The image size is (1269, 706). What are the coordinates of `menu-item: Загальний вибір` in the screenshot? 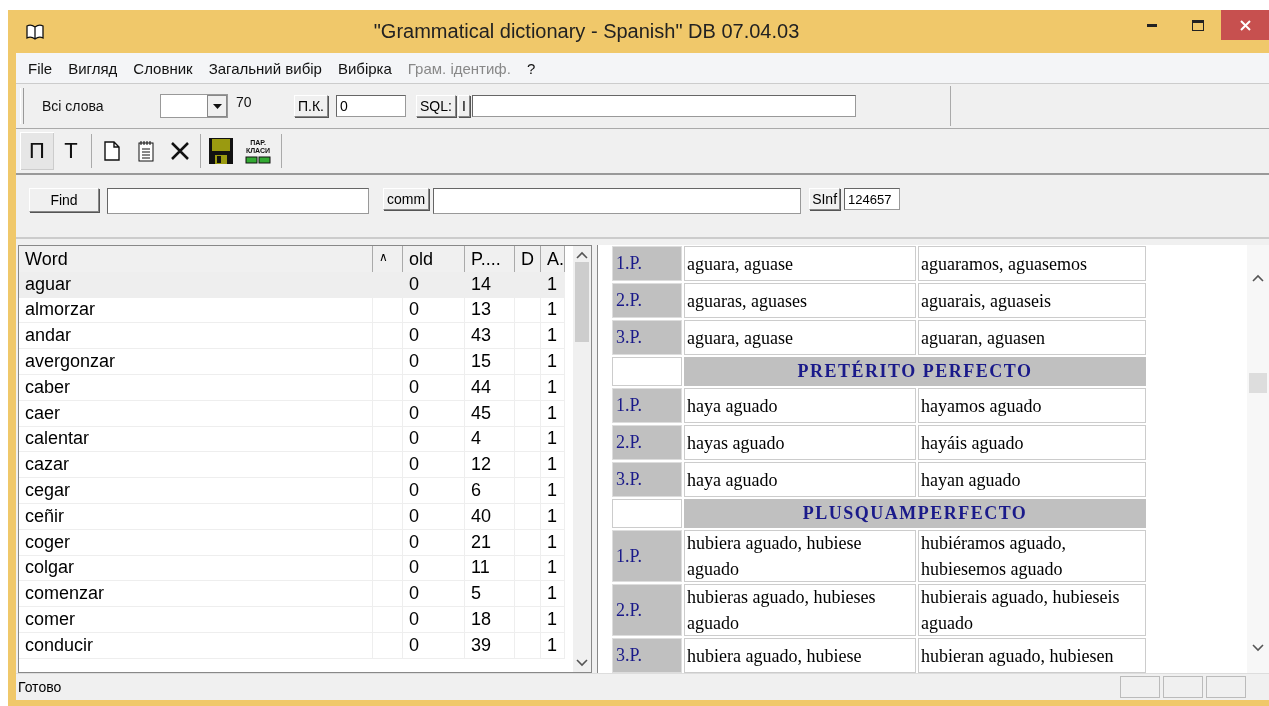 It's located at (265, 68).